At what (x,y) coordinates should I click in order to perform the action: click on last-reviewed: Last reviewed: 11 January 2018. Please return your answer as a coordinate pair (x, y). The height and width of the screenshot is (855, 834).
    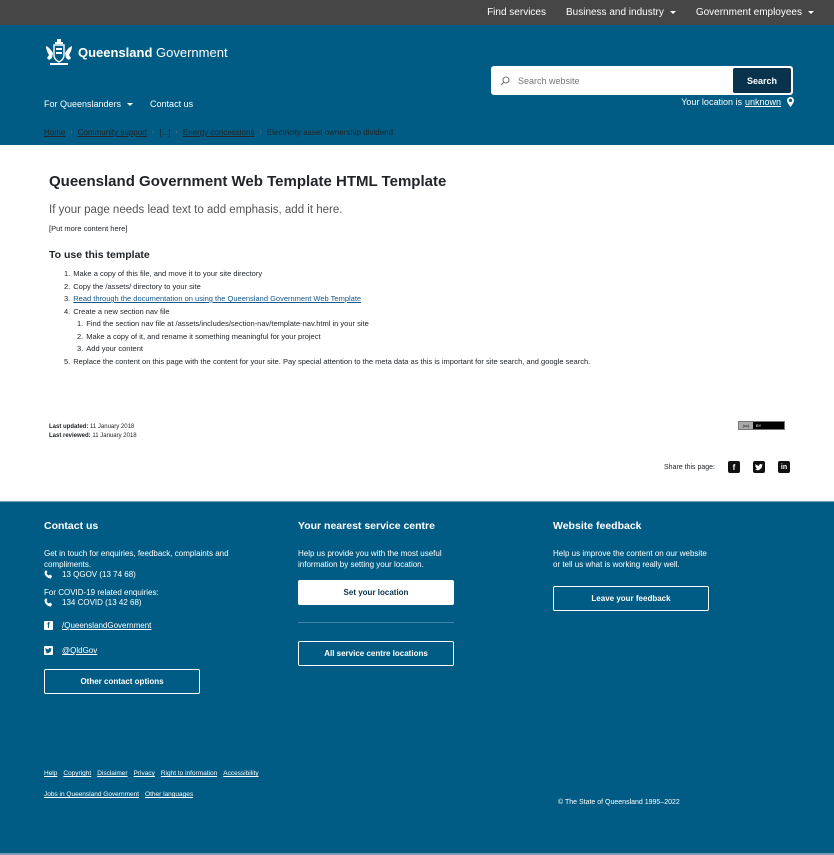
    Looking at the image, I should click on (93, 436).